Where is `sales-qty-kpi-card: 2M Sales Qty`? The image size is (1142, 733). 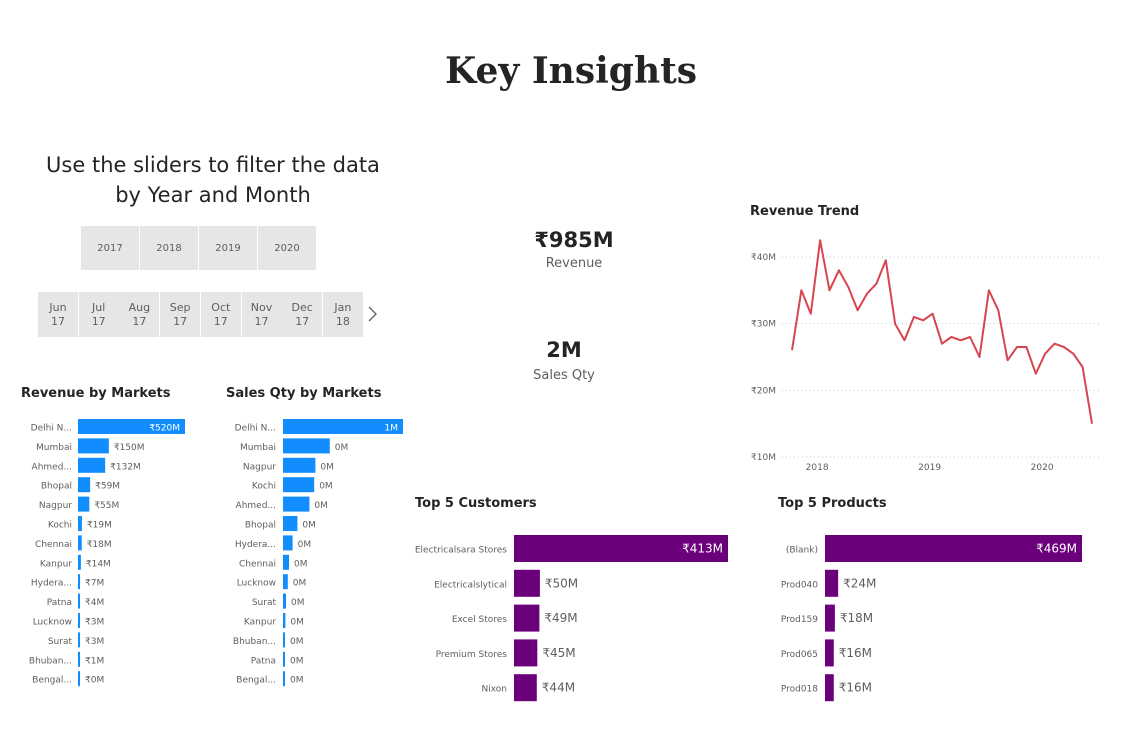 sales-qty-kpi-card: 2M Sales Qty is located at coordinates (564, 360).